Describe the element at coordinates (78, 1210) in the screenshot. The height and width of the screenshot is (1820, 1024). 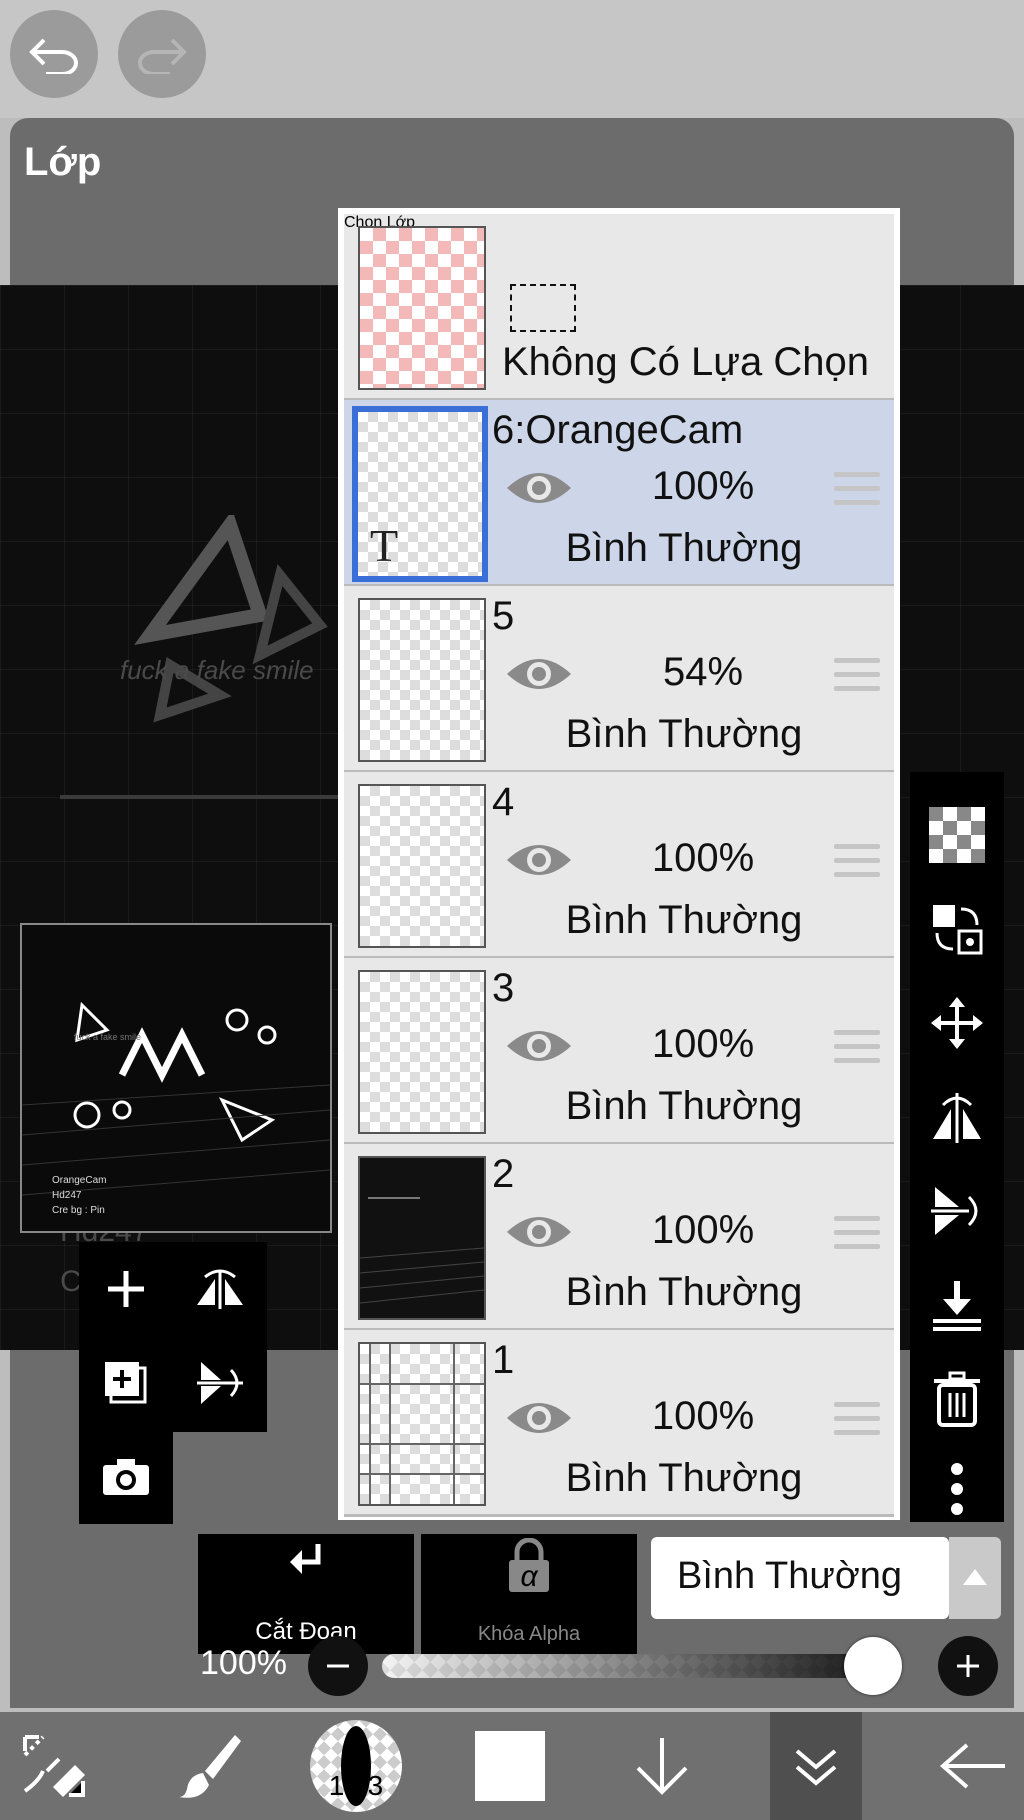
I see `preview-text-line: Cre bg : Pin` at that location.